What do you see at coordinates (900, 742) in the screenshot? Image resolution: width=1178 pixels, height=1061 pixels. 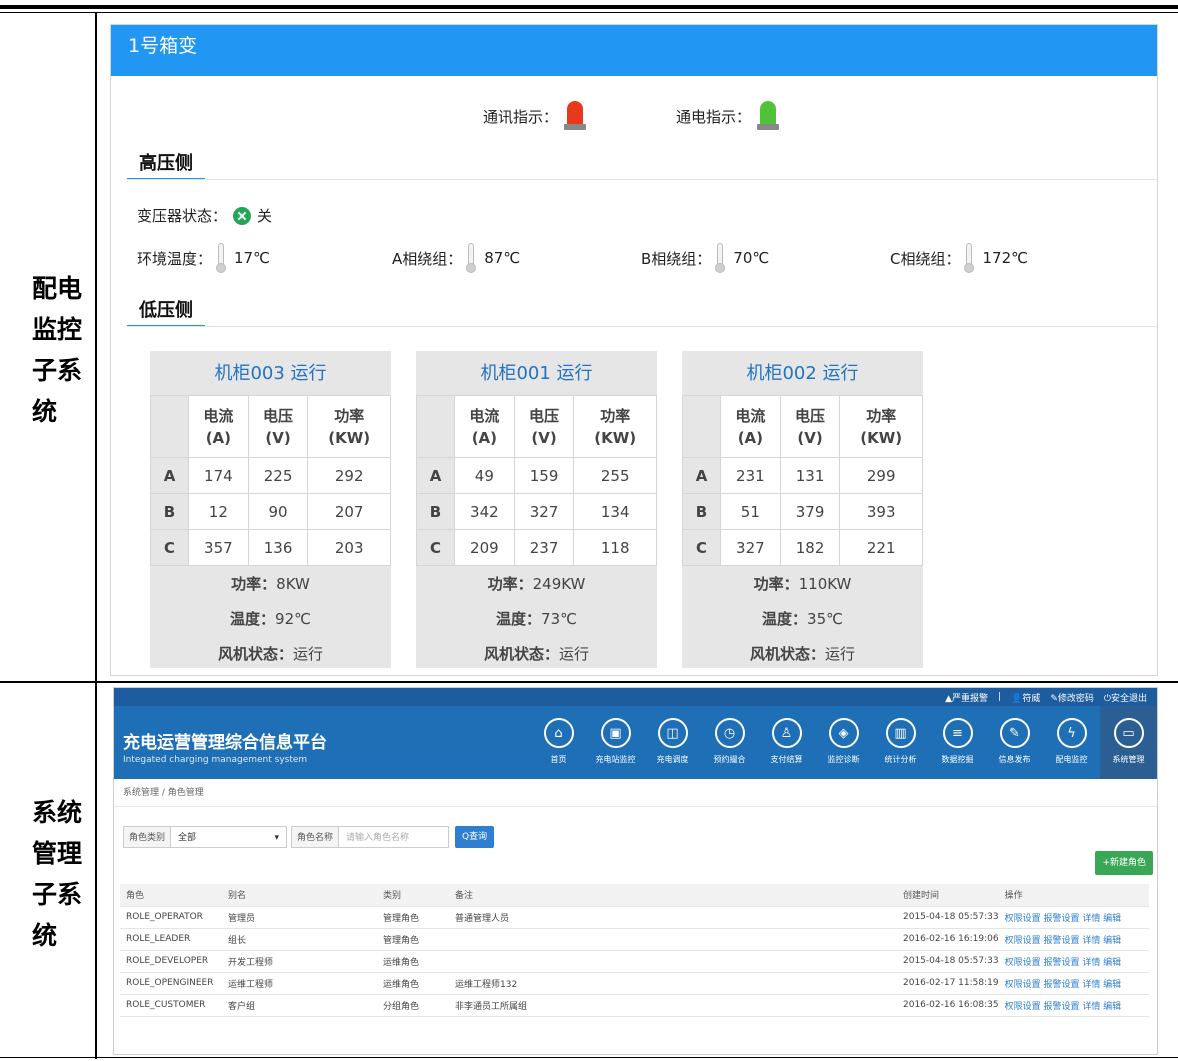 I see `nav-item: ▥ 统计分析` at bounding box center [900, 742].